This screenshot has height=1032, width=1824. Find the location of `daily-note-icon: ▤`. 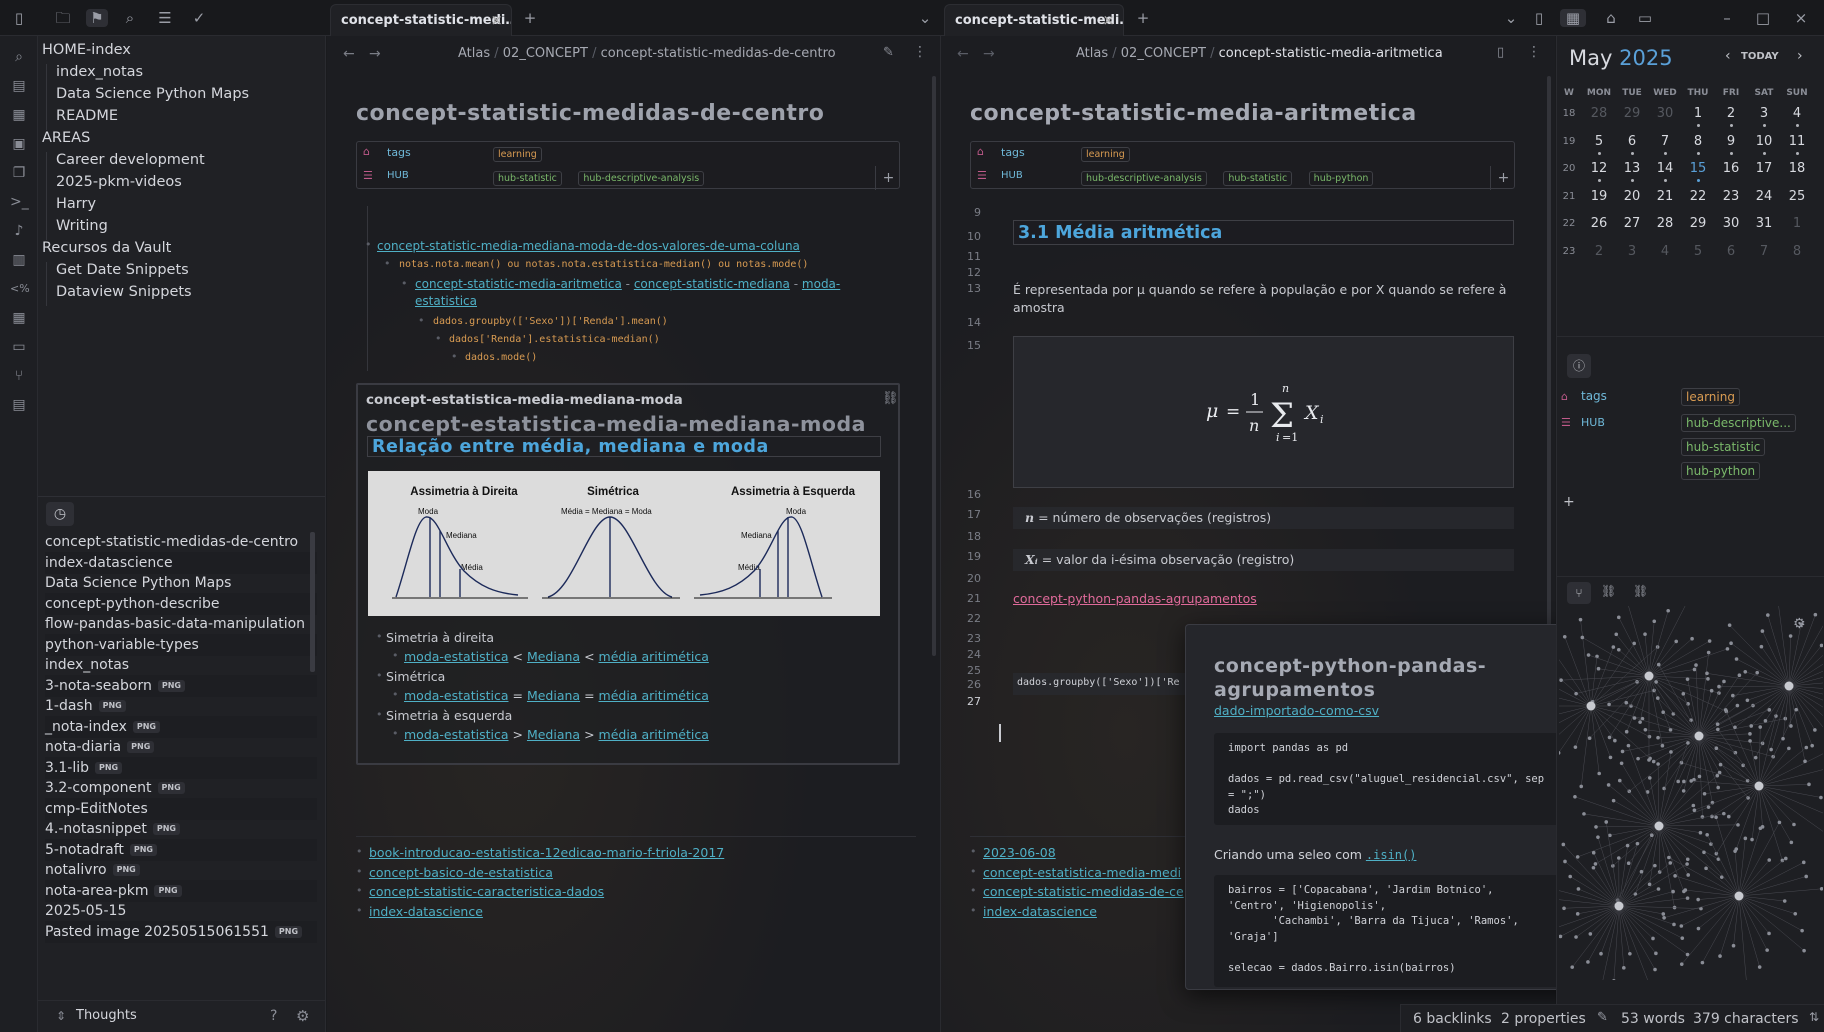

daily-note-icon: ▤ is located at coordinates (19, 405).